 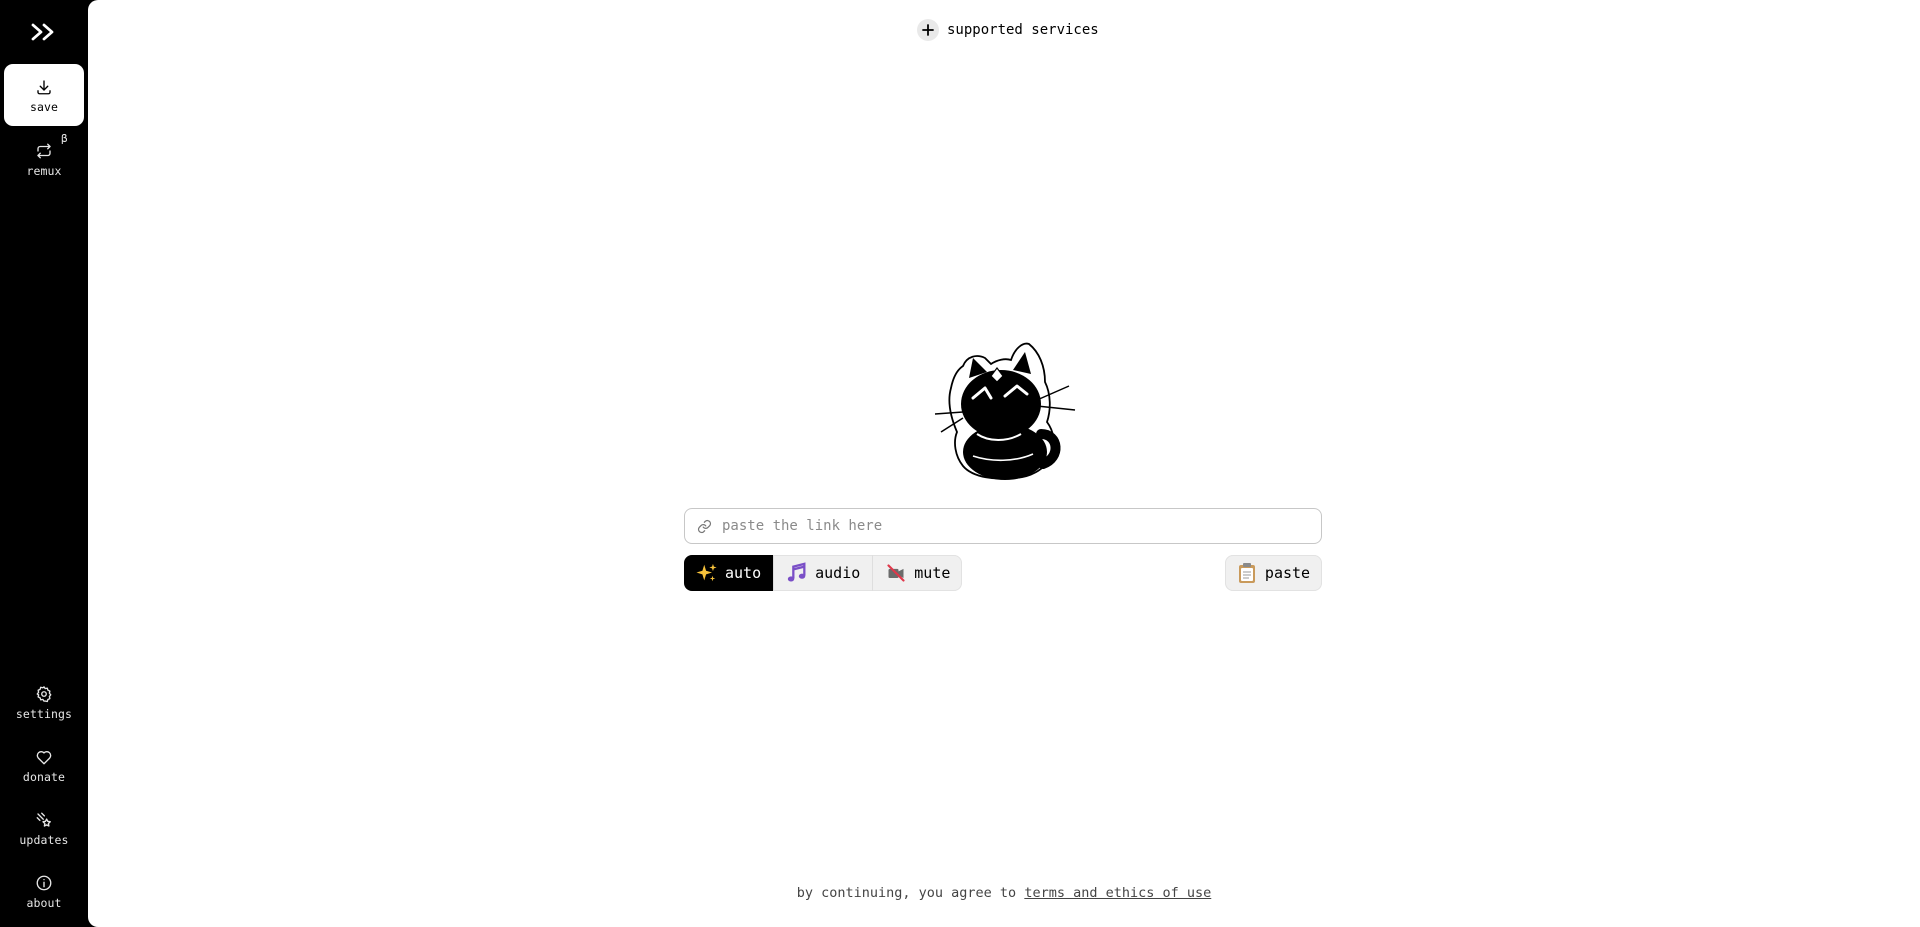 What do you see at coordinates (44, 694) in the screenshot?
I see `gear-icon` at bounding box center [44, 694].